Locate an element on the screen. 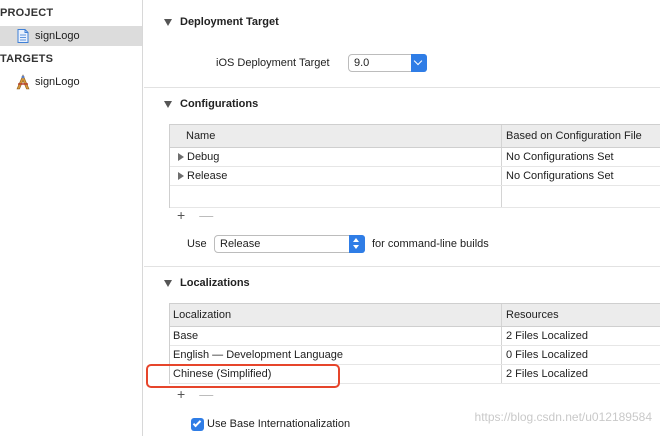 The width and height of the screenshot is (660, 436). table-row: Debug No Configurations Set is located at coordinates (415, 157).